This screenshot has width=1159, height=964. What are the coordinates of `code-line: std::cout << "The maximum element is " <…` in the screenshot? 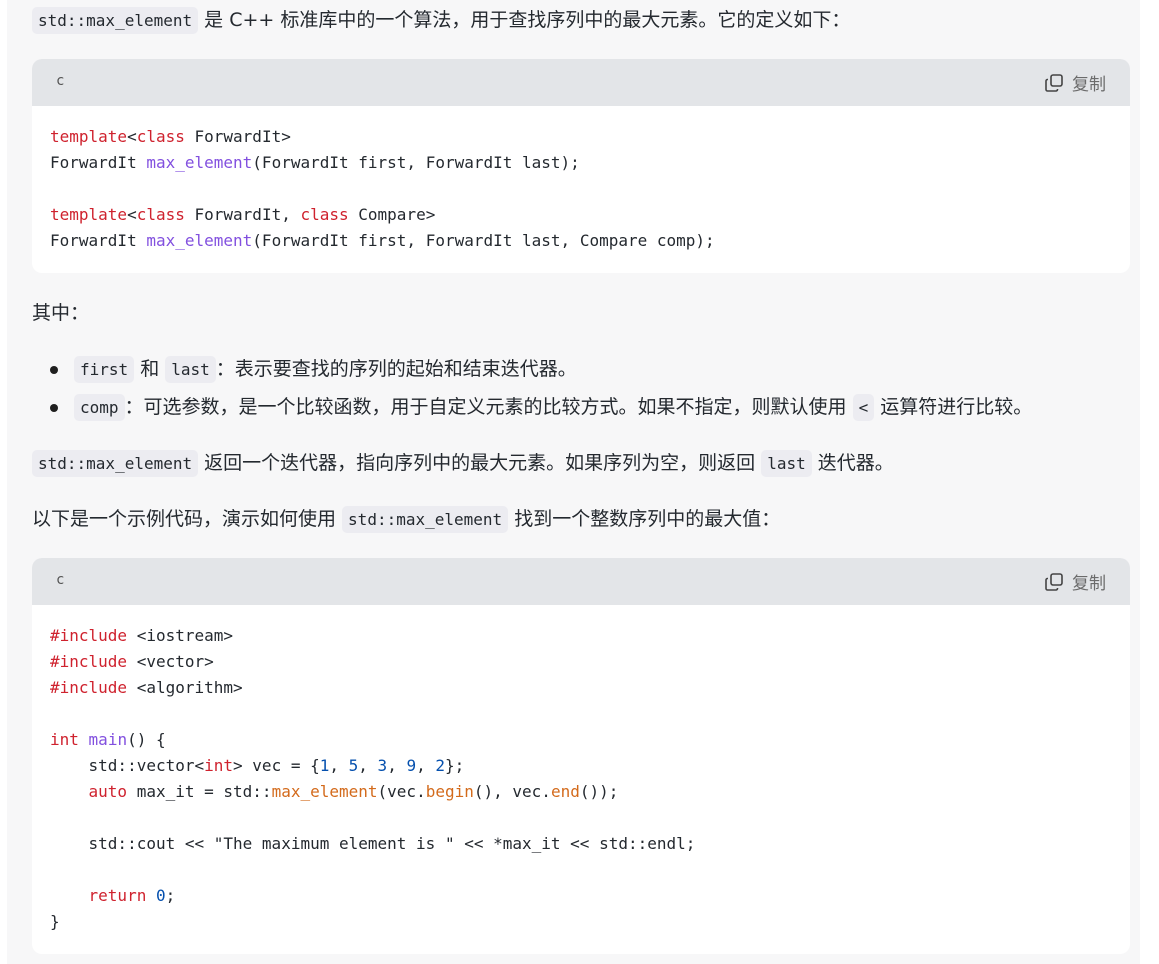 It's located at (581, 844).